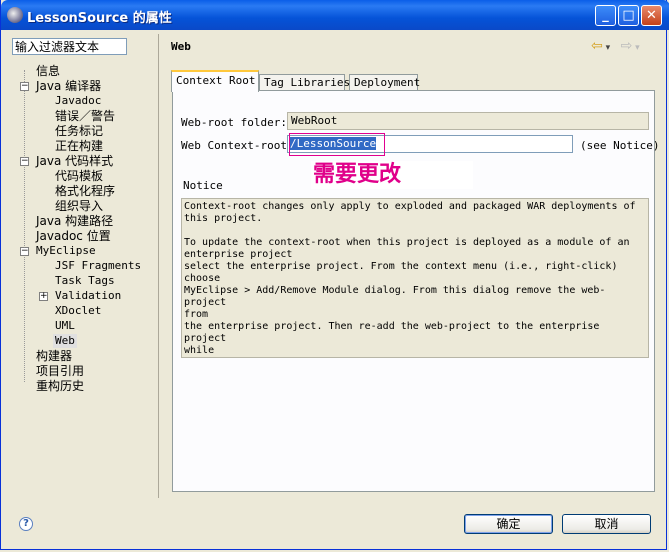 The image size is (669, 552). I want to click on help-icon: ?, so click(26, 524).